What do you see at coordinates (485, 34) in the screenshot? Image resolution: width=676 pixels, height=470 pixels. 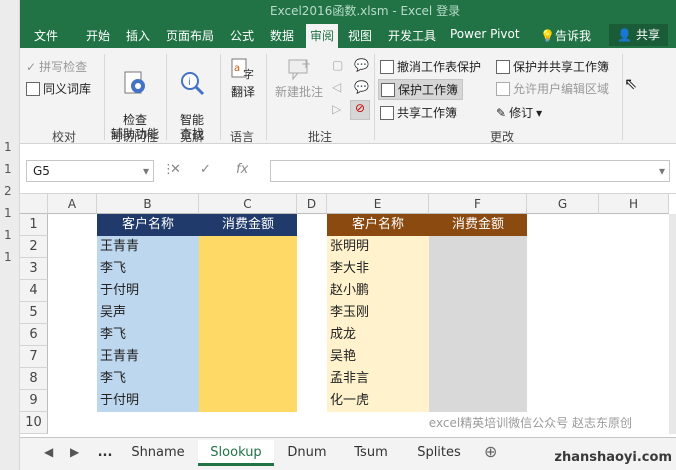 I see `tab-power-pivot: Power Pivot` at bounding box center [485, 34].